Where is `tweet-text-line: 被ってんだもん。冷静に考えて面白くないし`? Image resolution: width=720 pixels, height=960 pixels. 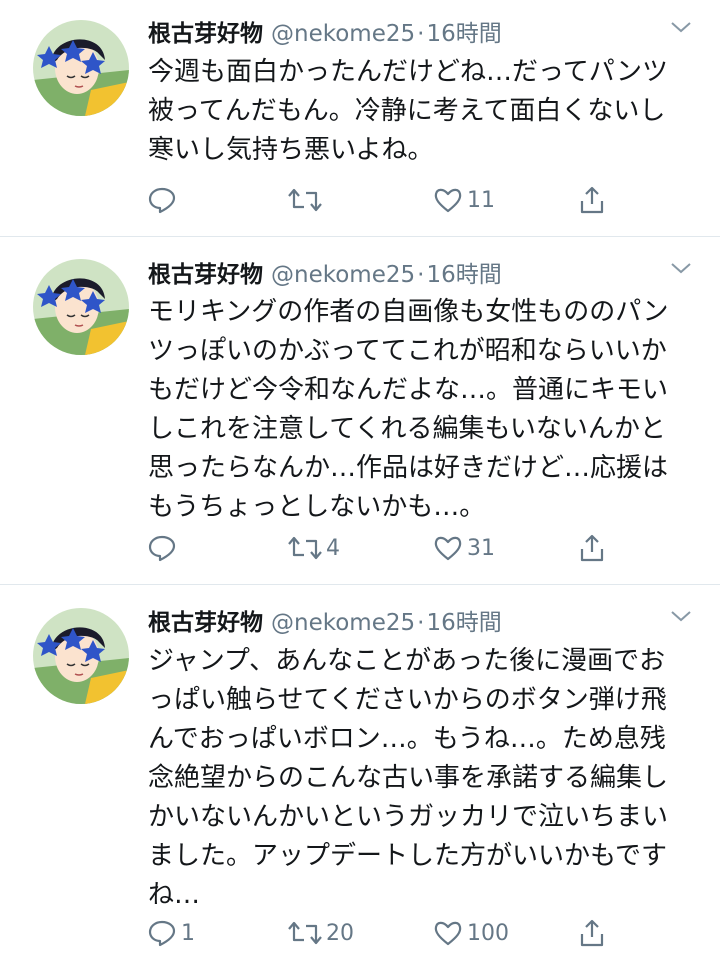 tweet-text-line: 被ってんだもん。冷静に考えて面白くないし is located at coordinates (407, 111).